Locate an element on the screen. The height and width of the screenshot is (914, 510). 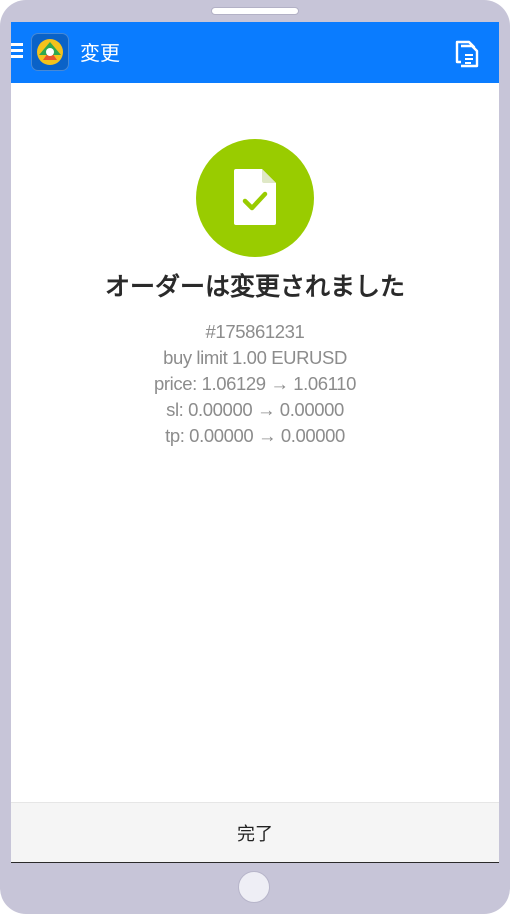
price-change: price: 1.06129 → 1.06110 is located at coordinates (255, 383).